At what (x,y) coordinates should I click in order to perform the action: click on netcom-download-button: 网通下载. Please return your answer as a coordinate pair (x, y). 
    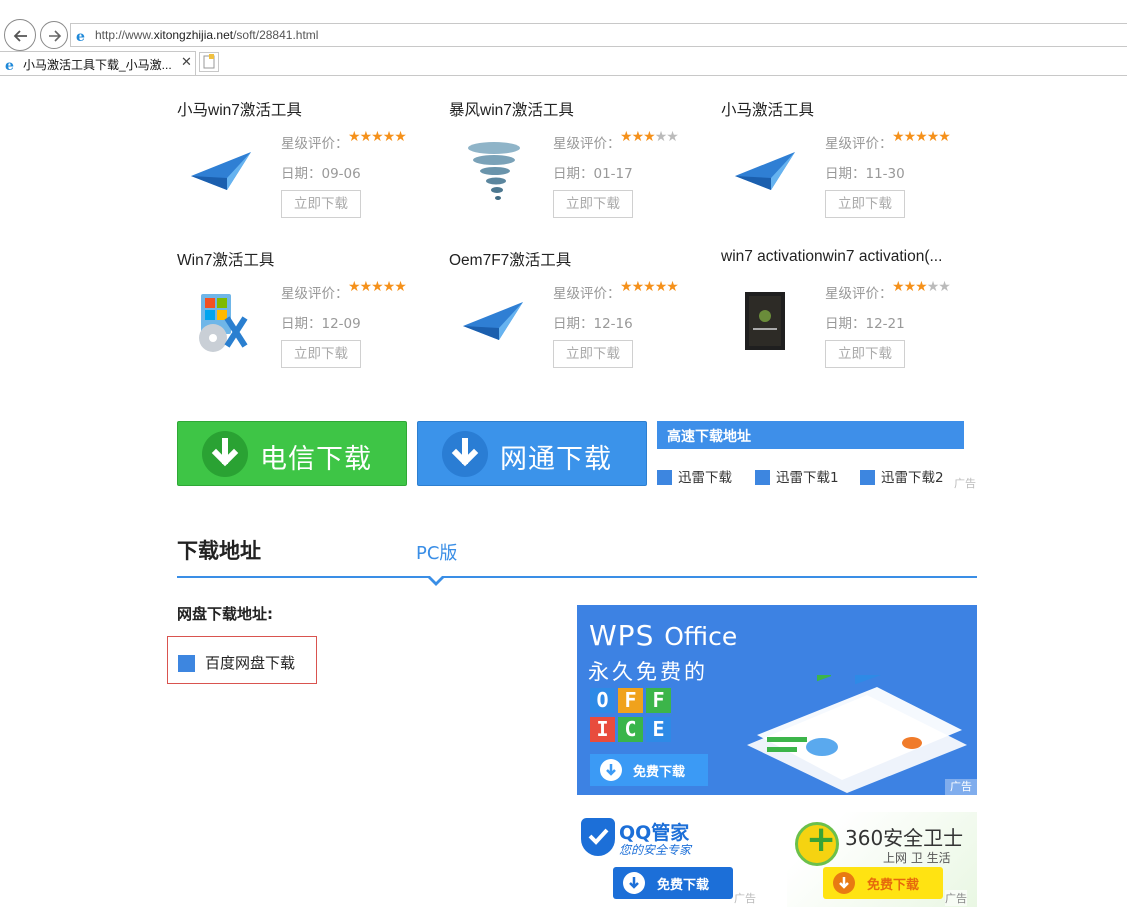
    Looking at the image, I should click on (532, 453).